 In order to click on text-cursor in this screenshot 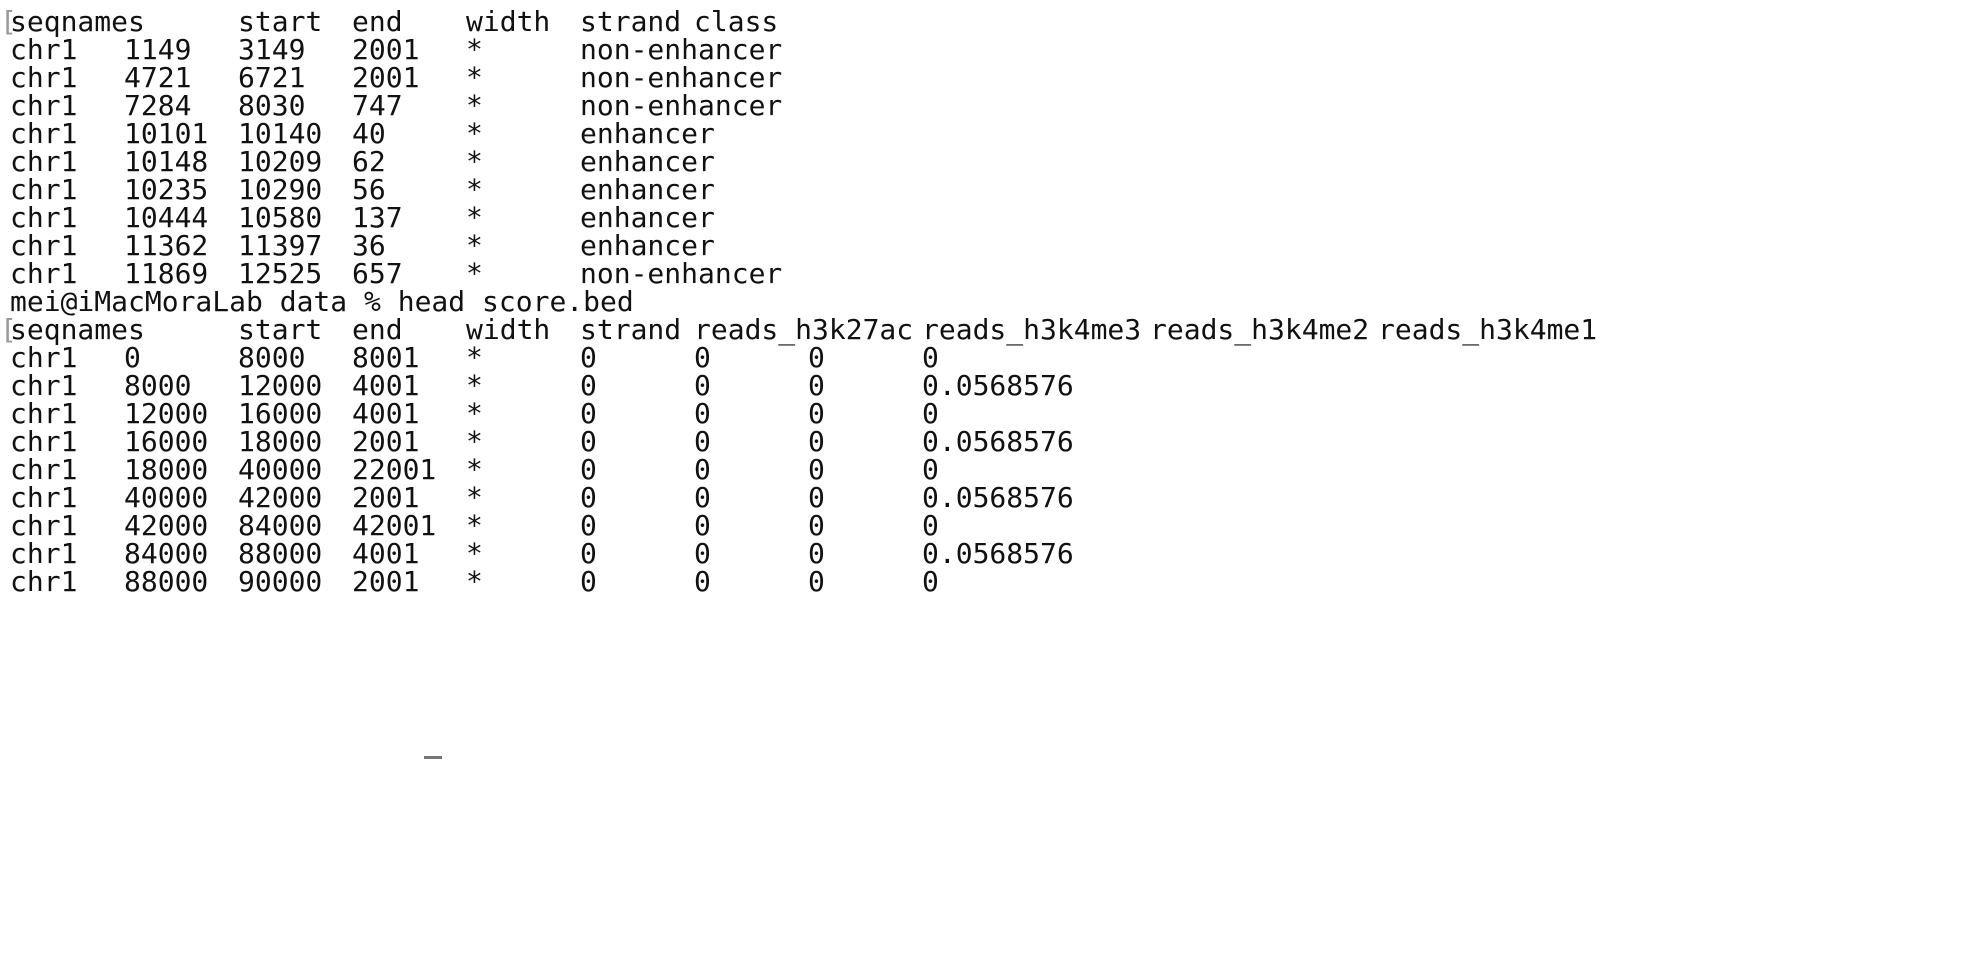, I will do `click(433, 757)`.